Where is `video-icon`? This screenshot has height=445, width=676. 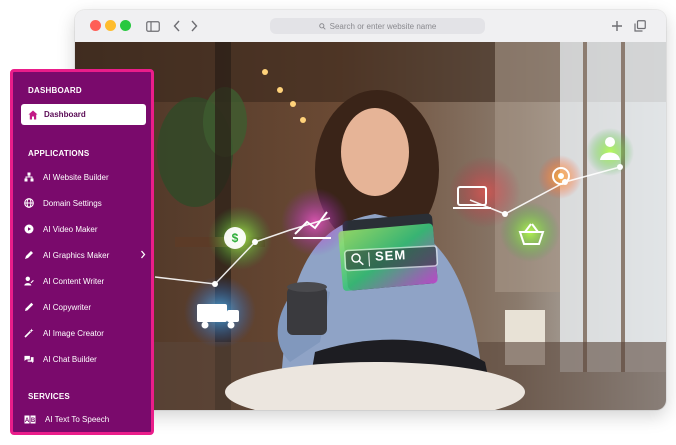
video-icon is located at coordinates (29, 229).